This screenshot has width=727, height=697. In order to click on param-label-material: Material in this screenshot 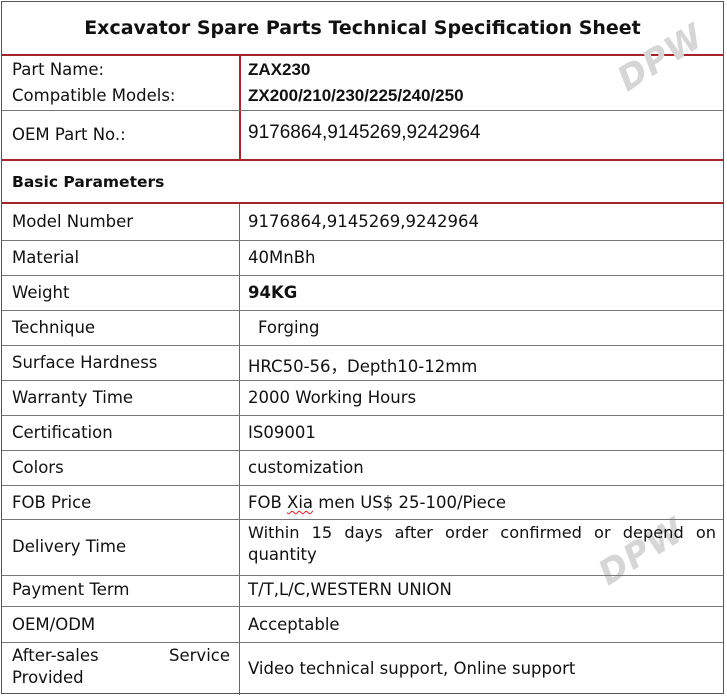, I will do `click(46, 257)`.